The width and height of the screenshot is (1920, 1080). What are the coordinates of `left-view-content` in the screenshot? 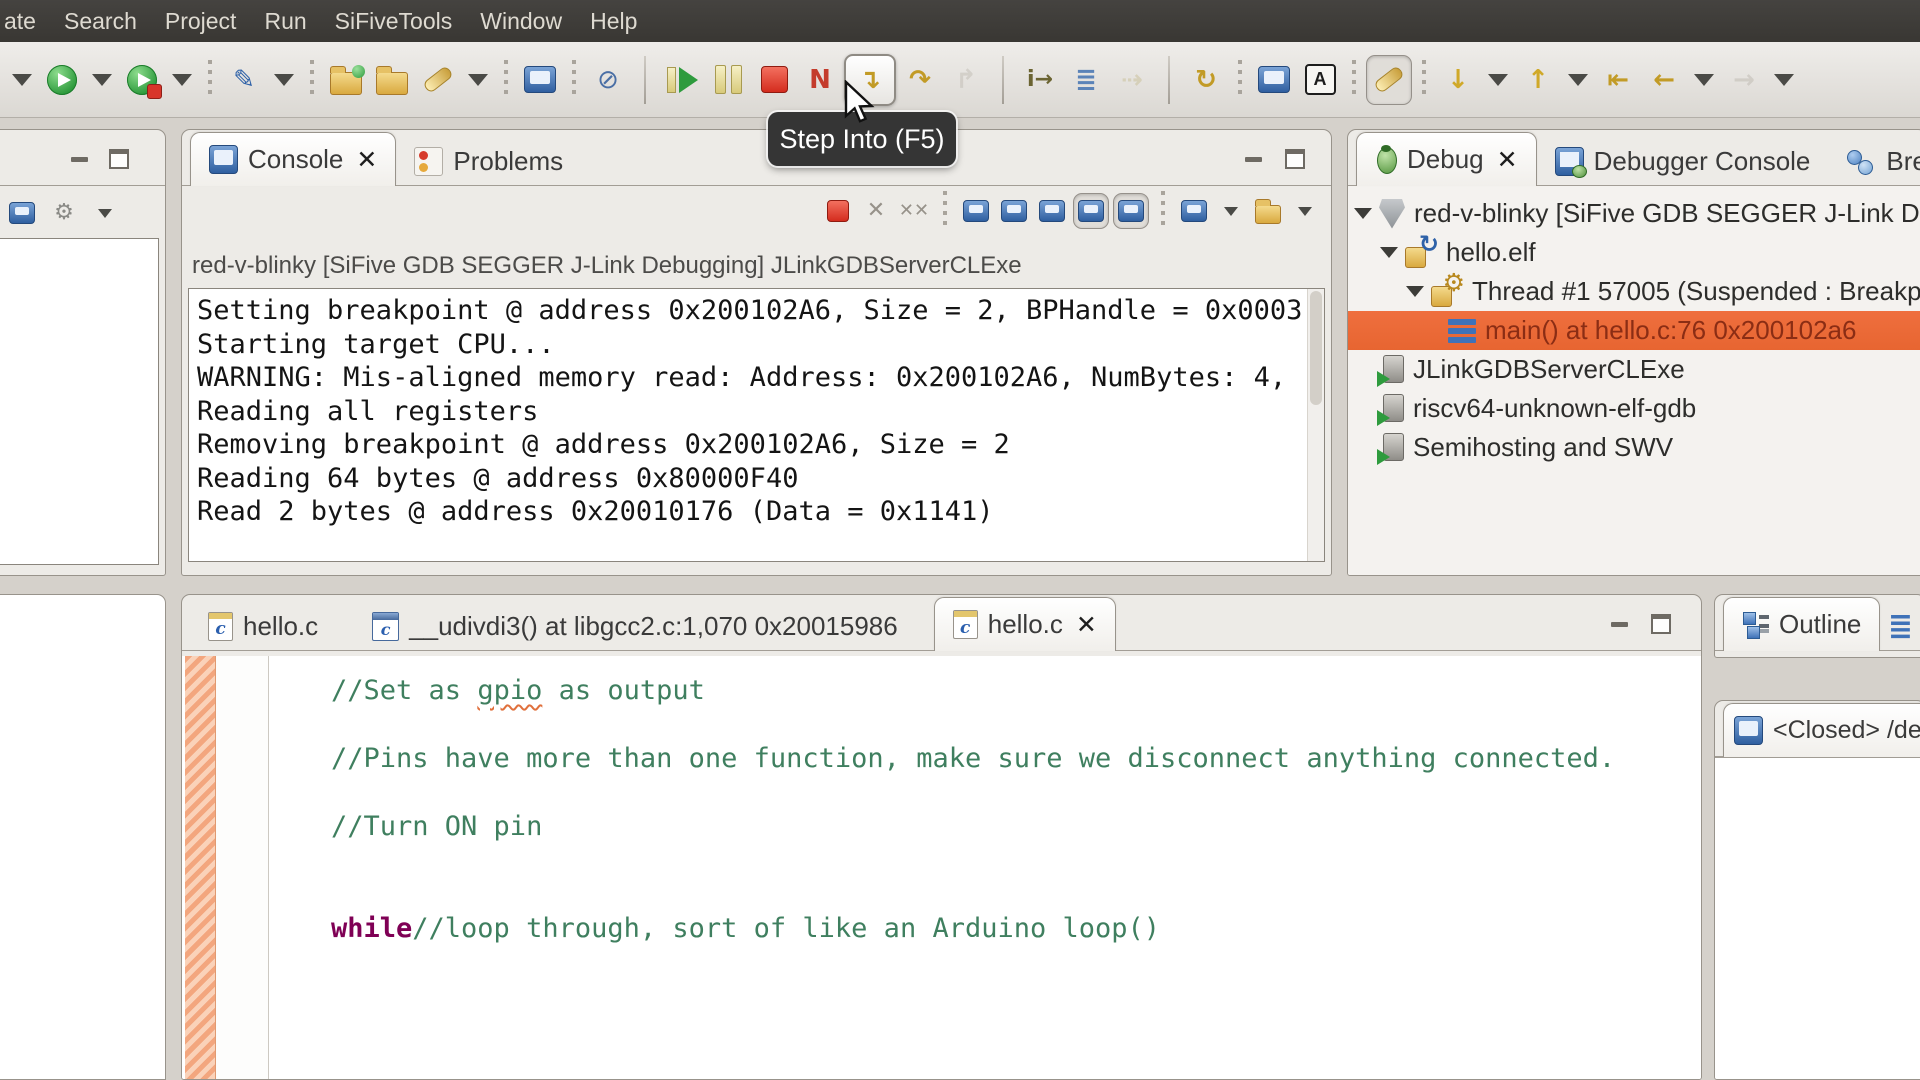 It's located at (79, 401).